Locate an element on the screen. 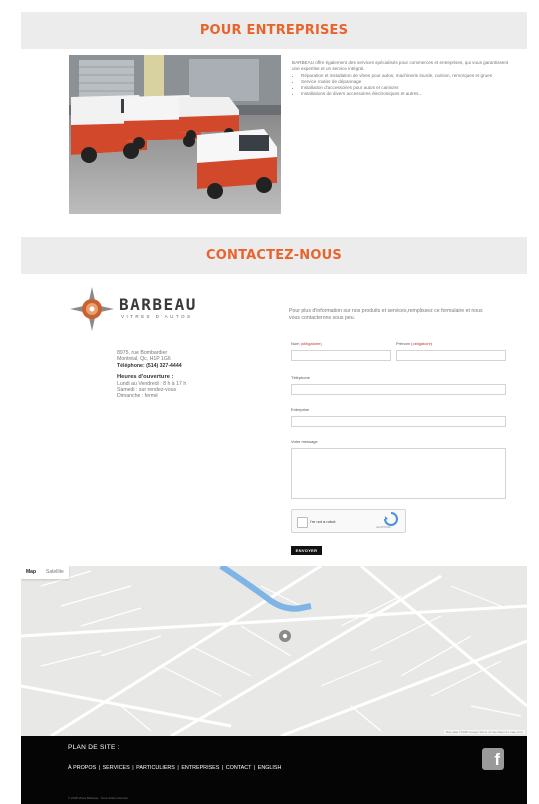 The height and width of the screenshot is (804, 539). business-photo is located at coordinates (175, 134).